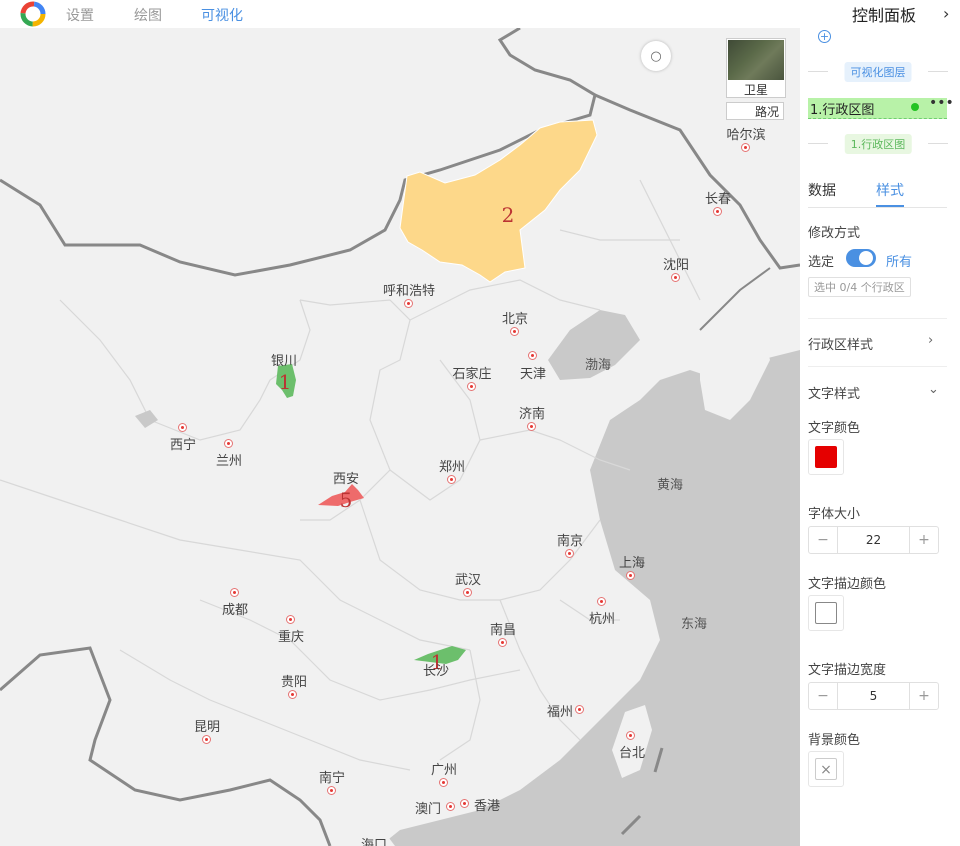 Image resolution: width=960 pixels, height=846 pixels. What do you see at coordinates (503, 630) in the screenshot?
I see `city-label: 南昌` at bounding box center [503, 630].